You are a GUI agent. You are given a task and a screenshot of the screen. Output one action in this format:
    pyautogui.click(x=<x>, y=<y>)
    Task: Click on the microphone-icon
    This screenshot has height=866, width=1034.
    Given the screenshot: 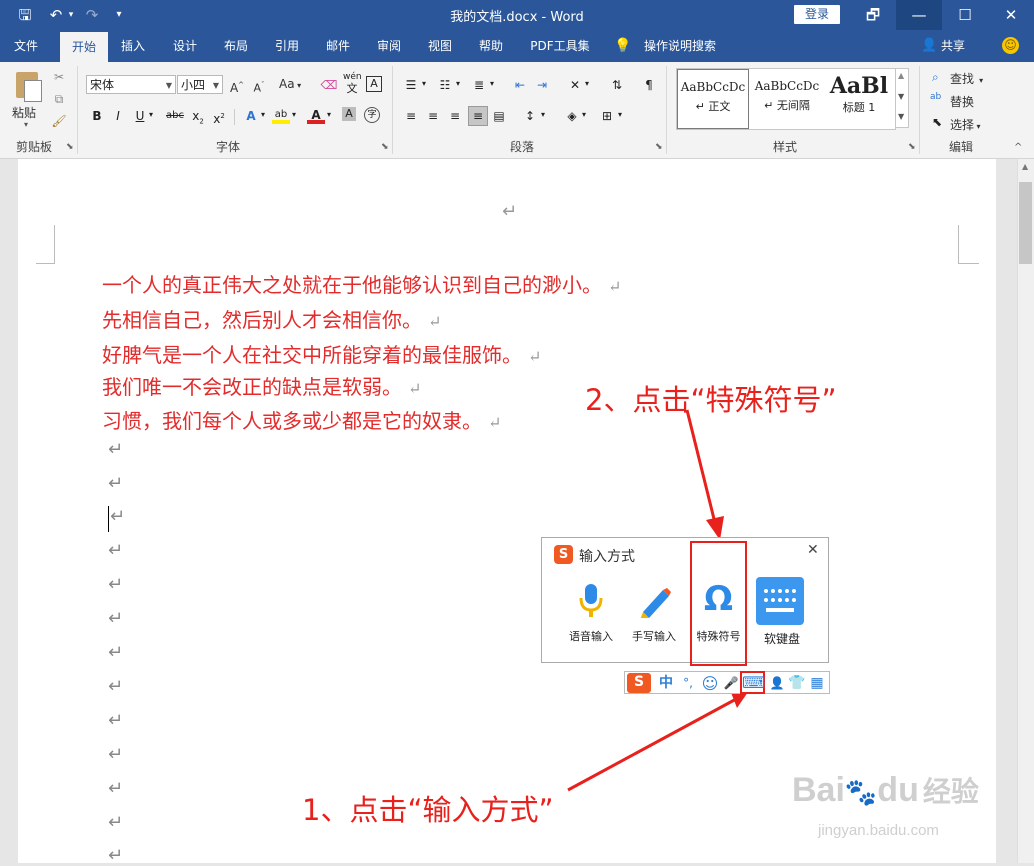 What is the action you would take?
    pyautogui.click(x=591, y=600)
    